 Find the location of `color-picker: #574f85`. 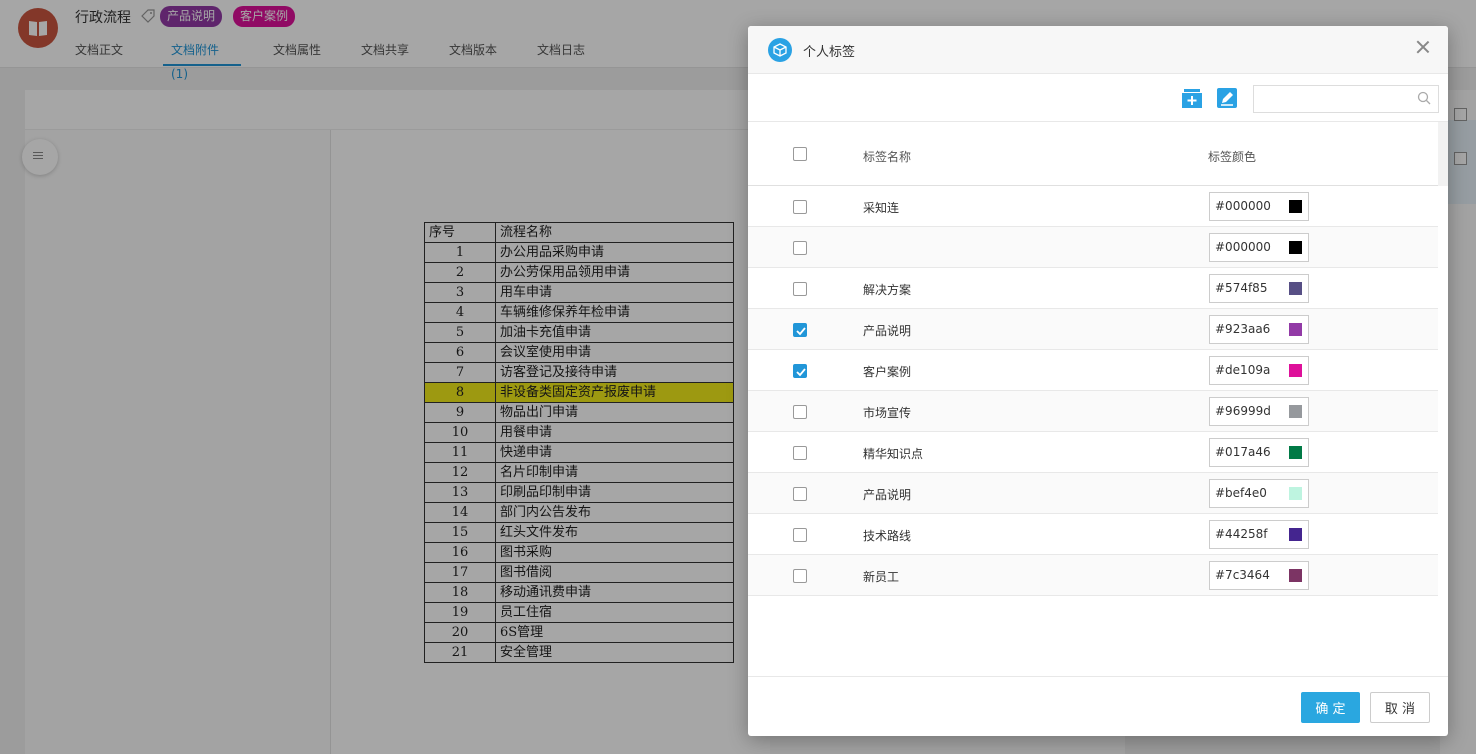

color-picker: #574f85 is located at coordinates (1259, 288).